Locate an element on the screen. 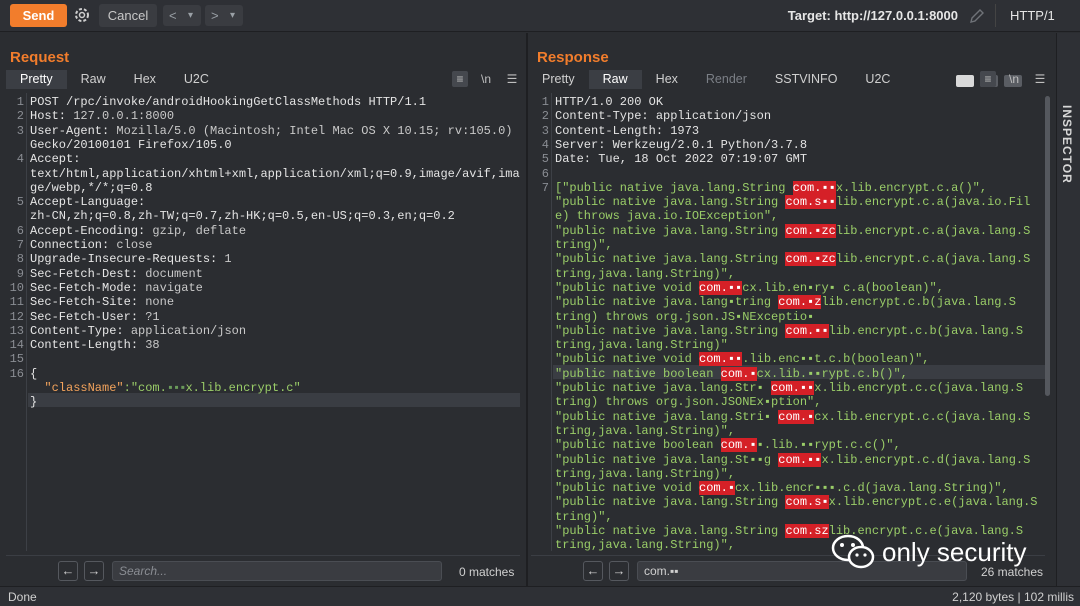 The image size is (1080, 606). cancel-button: Cancel is located at coordinates (128, 15).